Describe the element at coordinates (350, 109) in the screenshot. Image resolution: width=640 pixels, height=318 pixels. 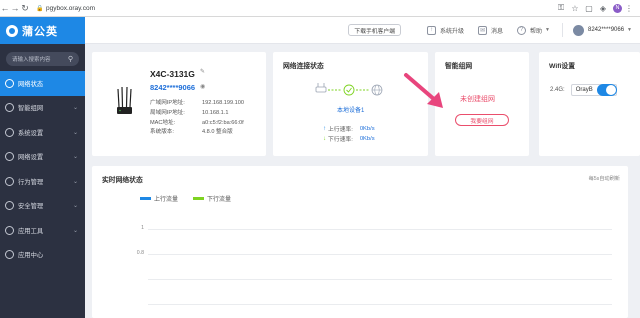
I see `local-device-link: 本地设备1` at that location.